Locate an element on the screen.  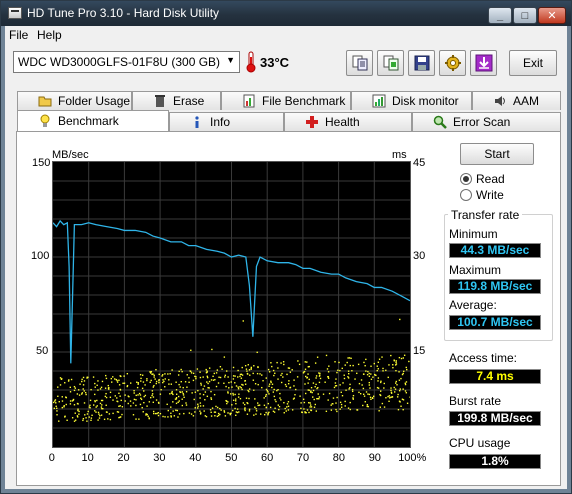
exit-button: Exit is located at coordinates (533, 63).